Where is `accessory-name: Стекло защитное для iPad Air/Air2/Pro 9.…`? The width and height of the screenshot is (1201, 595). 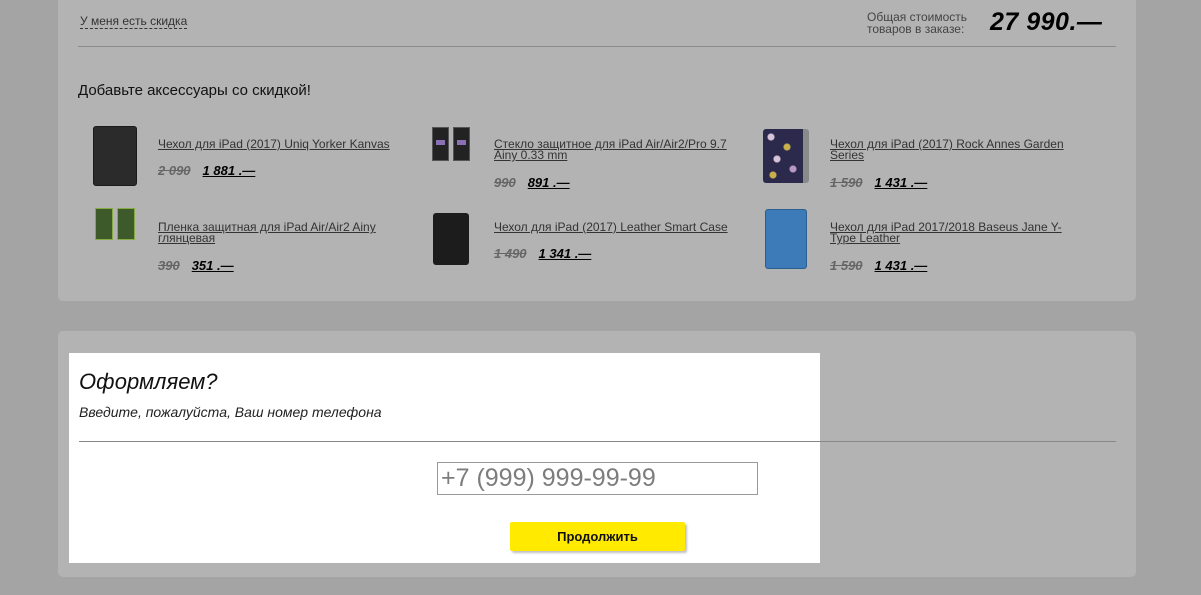 accessory-name: Стекло защитное для iPad Air/Air2/Pro 9.… is located at coordinates (616, 149).